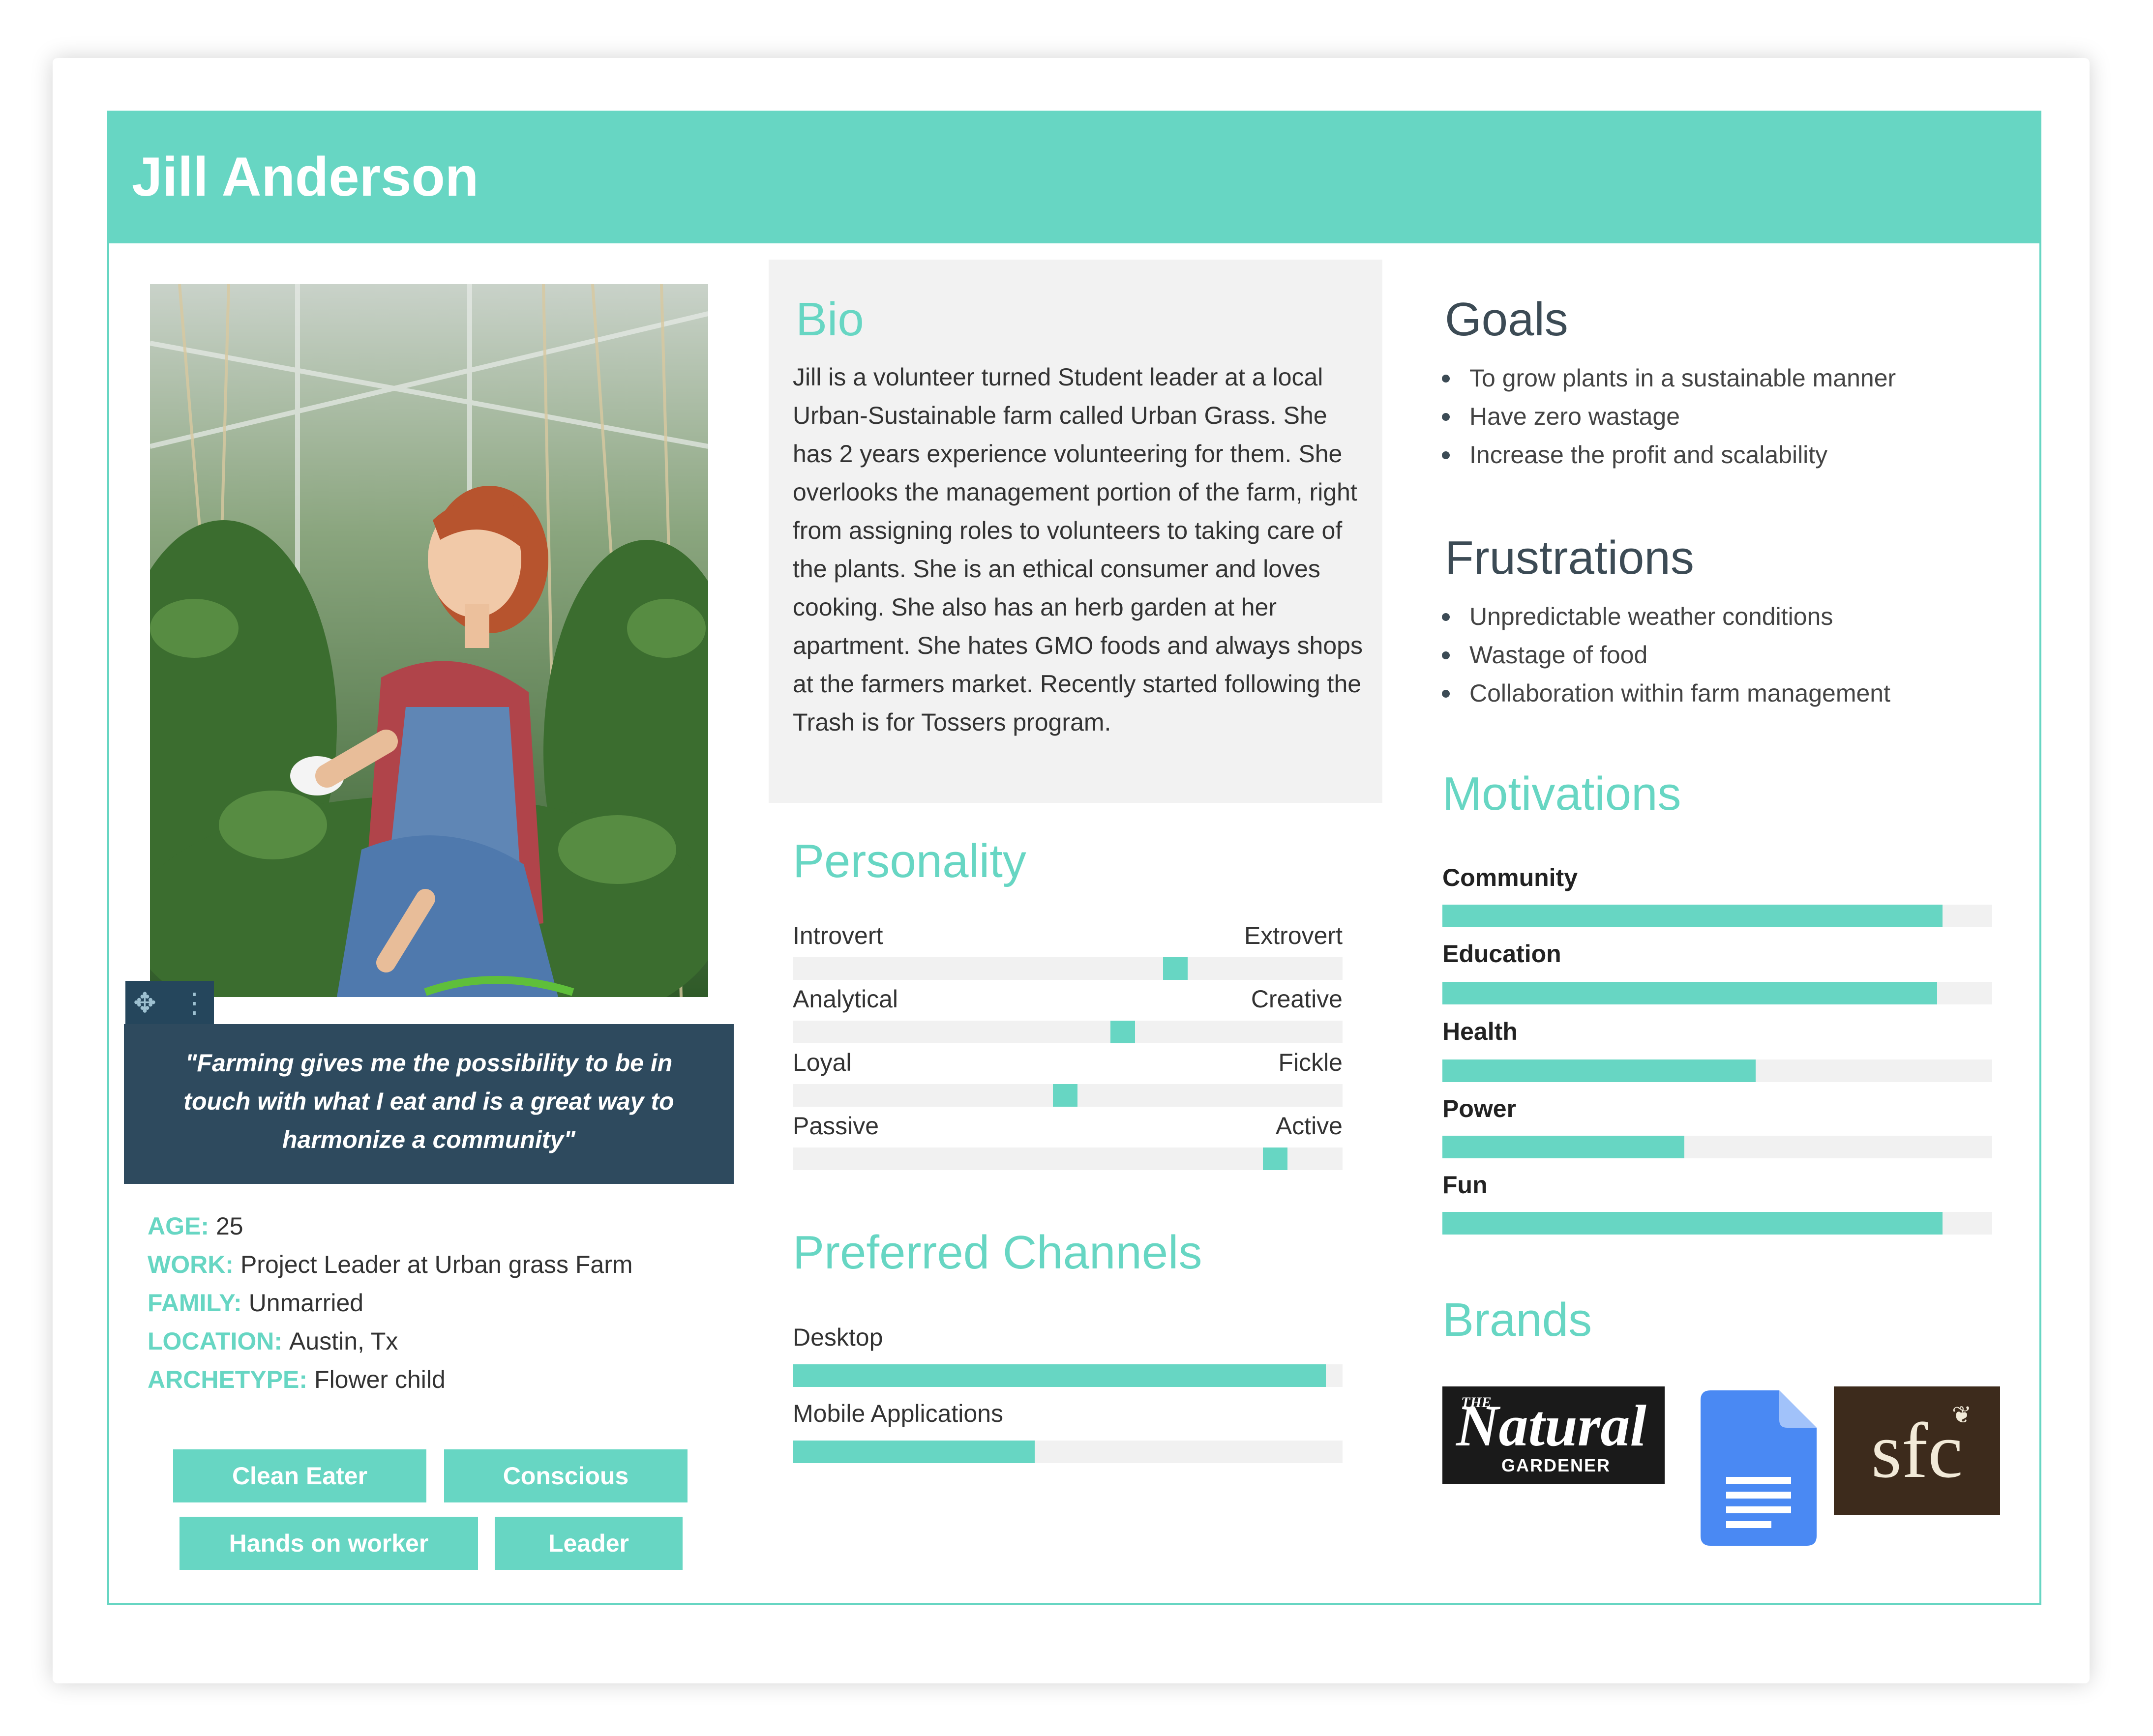 The width and height of the screenshot is (2153, 1736). Describe the element at coordinates (898, 1413) in the screenshot. I see `channel-label: Mobile Applications` at that location.